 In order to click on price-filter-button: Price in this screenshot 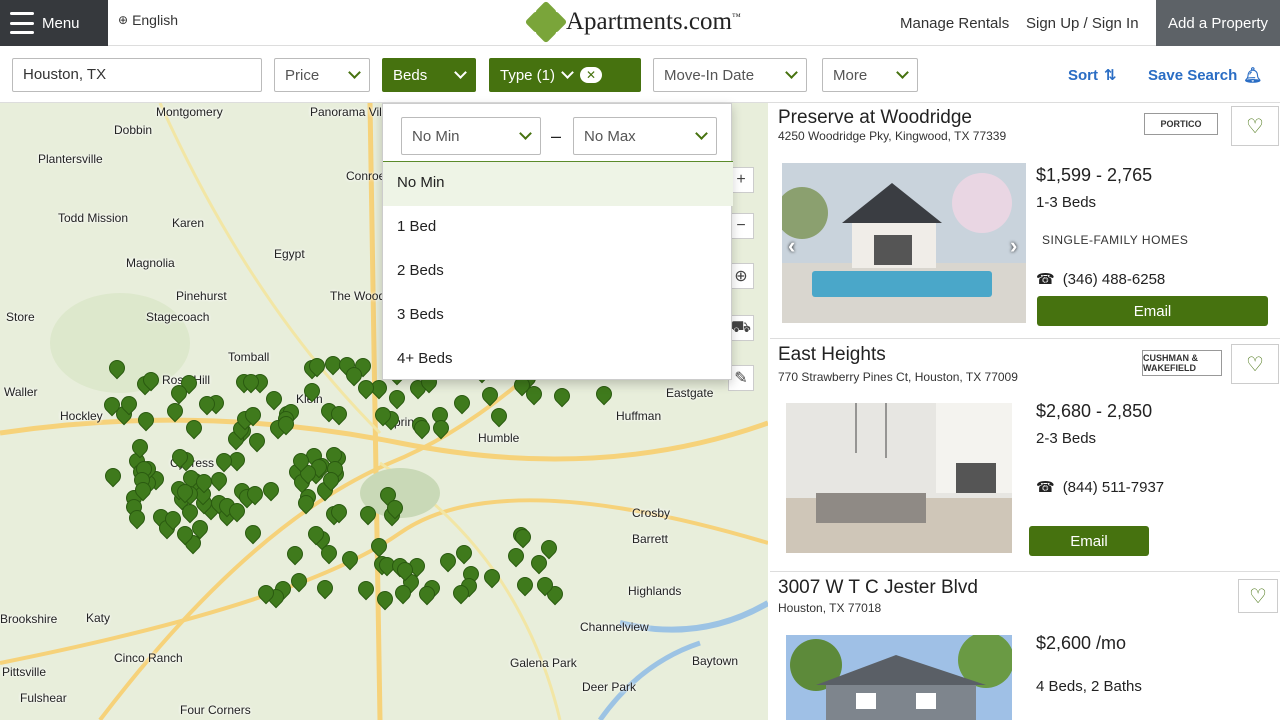, I will do `click(322, 75)`.